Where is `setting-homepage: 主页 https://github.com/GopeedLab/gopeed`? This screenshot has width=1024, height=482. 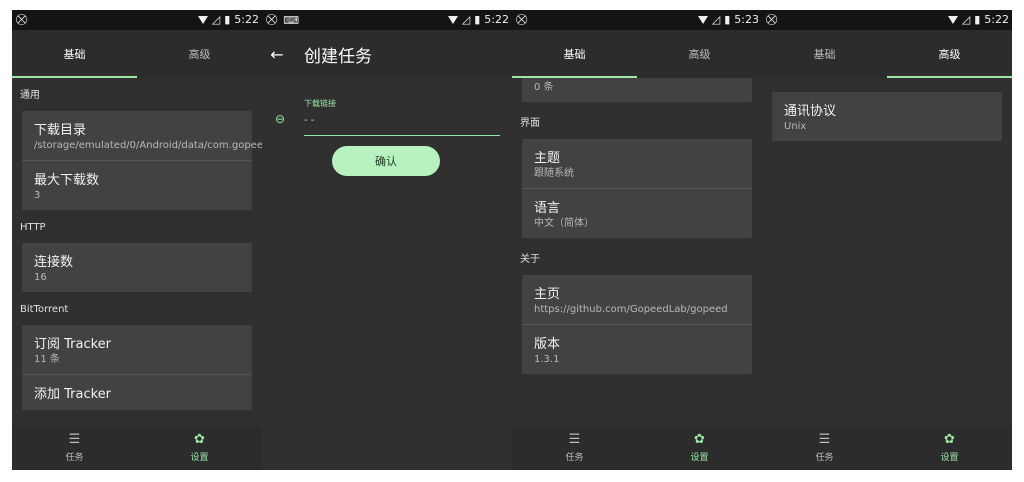 setting-homepage: 主页 https://github.com/GopeedLab/gopeed is located at coordinates (637, 299).